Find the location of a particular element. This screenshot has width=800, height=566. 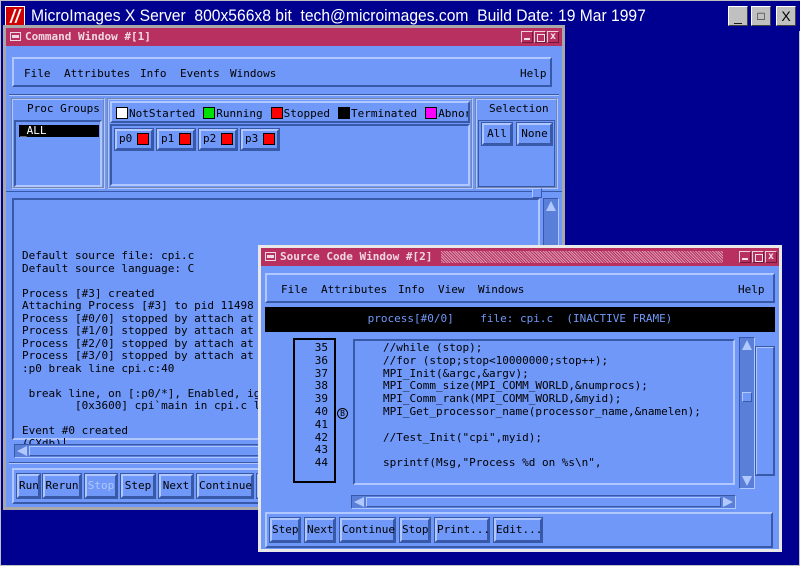

proc-group-item-all: _ALL is located at coordinates (59, 131).